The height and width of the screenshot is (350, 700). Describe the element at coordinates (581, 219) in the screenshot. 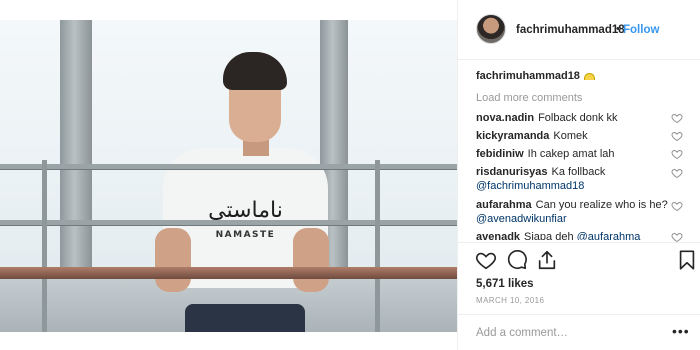

I see `comment-mention: @avenadwikunfiar` at that location.